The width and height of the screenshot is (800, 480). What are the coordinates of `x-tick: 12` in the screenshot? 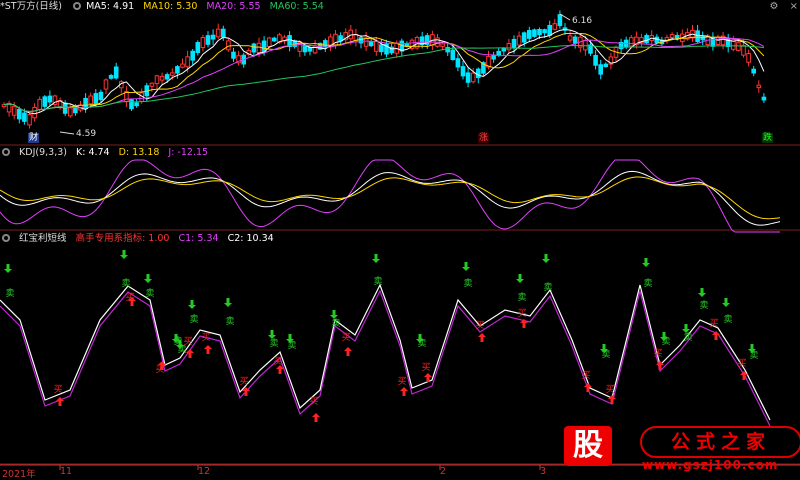 It's located at (204, 471).